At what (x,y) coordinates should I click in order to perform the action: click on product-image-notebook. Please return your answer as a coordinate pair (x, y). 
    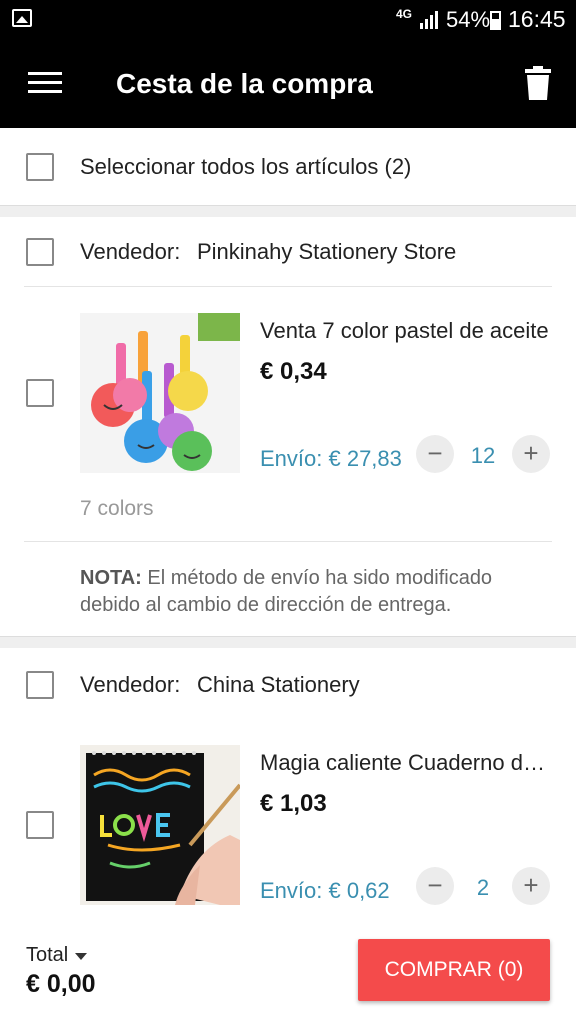
    Looking at the image, I should click on (160, 825).